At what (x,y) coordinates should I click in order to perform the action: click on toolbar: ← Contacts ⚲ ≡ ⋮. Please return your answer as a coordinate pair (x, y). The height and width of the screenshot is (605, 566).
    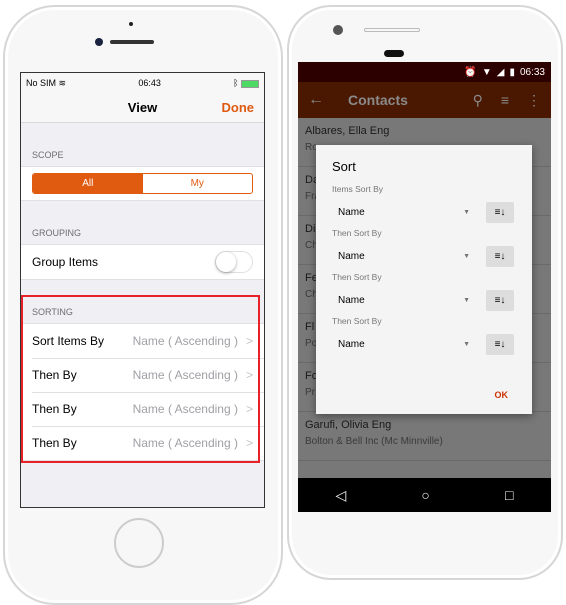
    Looking at the image, I should click on (424, 100).